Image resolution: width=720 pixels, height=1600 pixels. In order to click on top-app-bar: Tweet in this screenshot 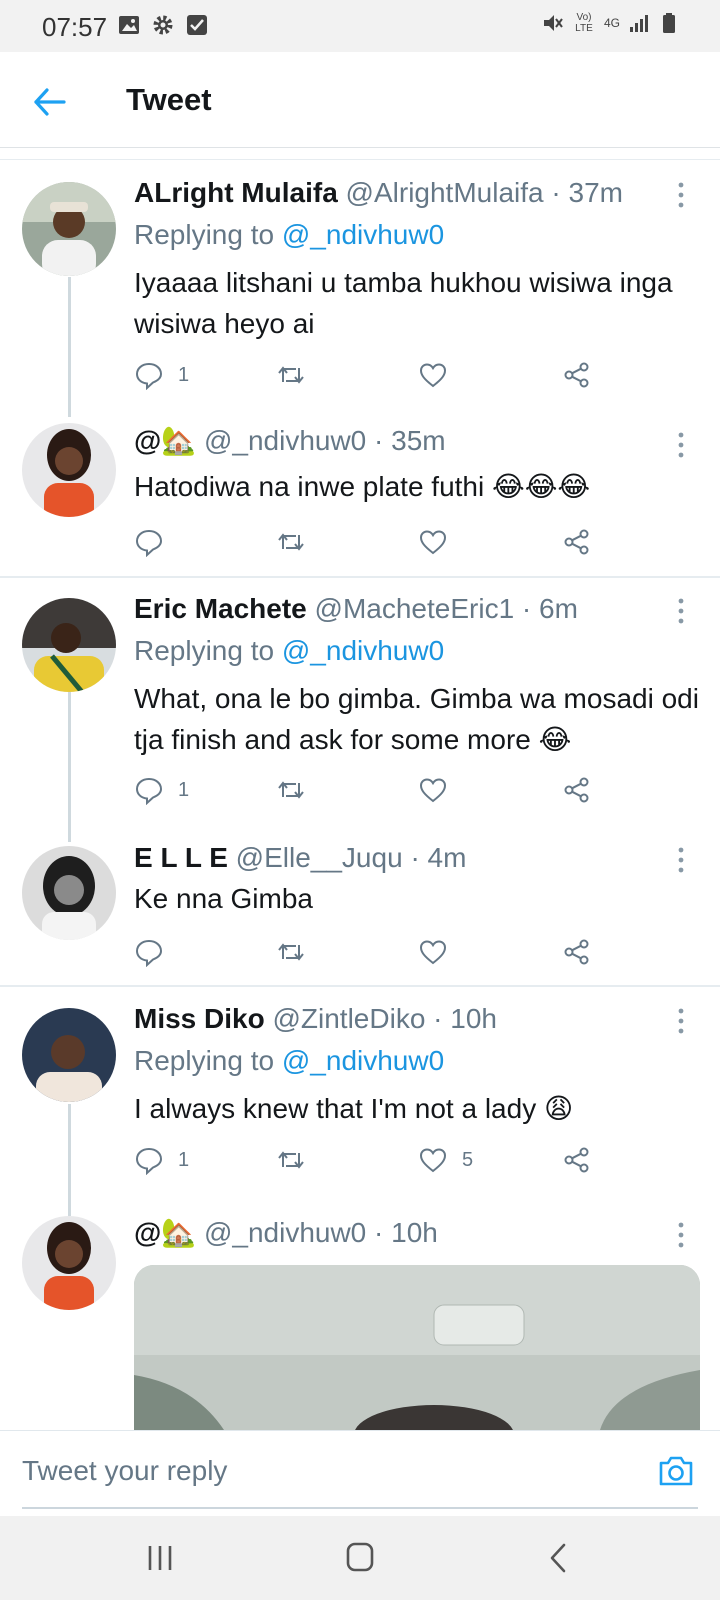, I will do `click(360, 100)`.